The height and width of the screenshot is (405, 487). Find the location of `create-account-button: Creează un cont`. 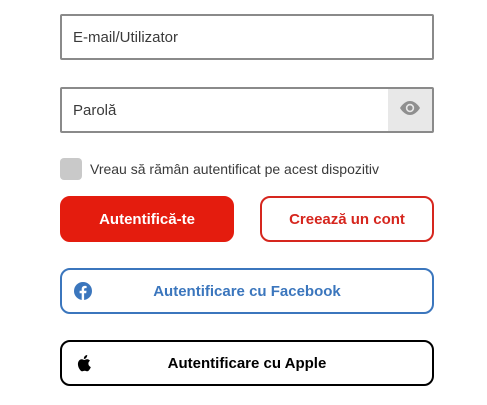

create-account-button: Creează un cont is located at coordinates (347, 219).